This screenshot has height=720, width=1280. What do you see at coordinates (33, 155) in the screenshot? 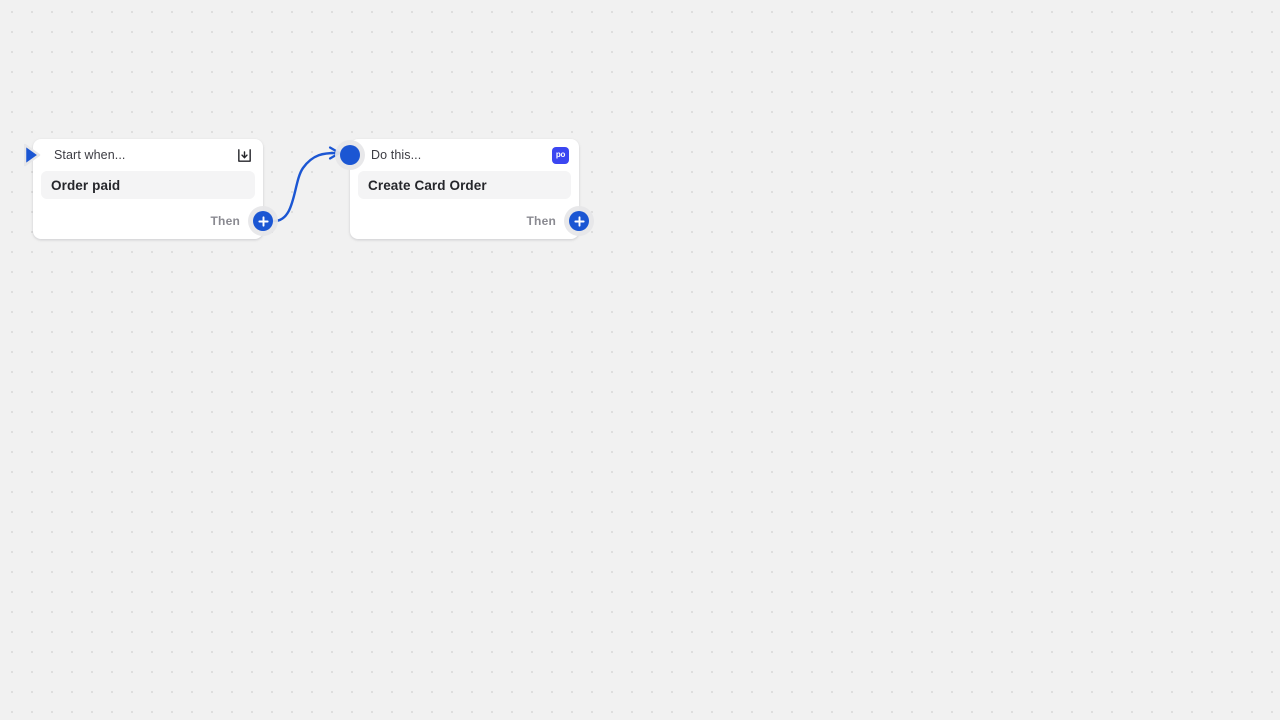
I see `play-triangle-icon` at bounding box center [33, 155].